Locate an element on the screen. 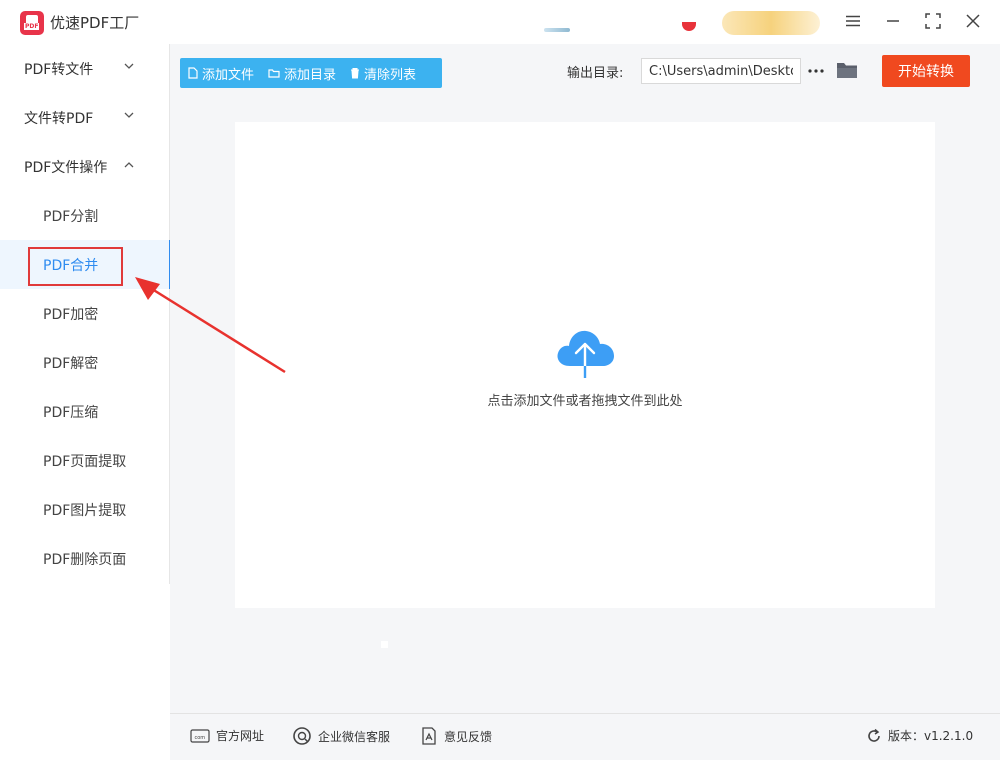 The image size is (1000, 760). website-icon: com is located at coordinates (200, 735).